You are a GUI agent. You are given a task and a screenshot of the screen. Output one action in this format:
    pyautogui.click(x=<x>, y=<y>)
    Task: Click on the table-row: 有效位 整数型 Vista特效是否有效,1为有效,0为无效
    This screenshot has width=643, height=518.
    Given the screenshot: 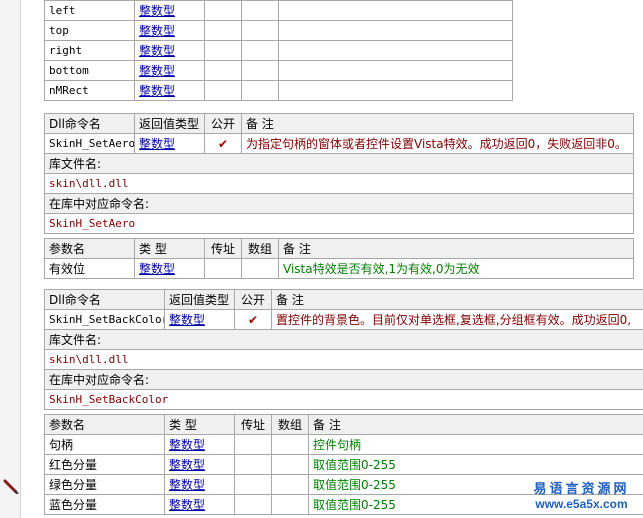 What is the action you would take?
    pyautogui.click(x=339, y=268)
    